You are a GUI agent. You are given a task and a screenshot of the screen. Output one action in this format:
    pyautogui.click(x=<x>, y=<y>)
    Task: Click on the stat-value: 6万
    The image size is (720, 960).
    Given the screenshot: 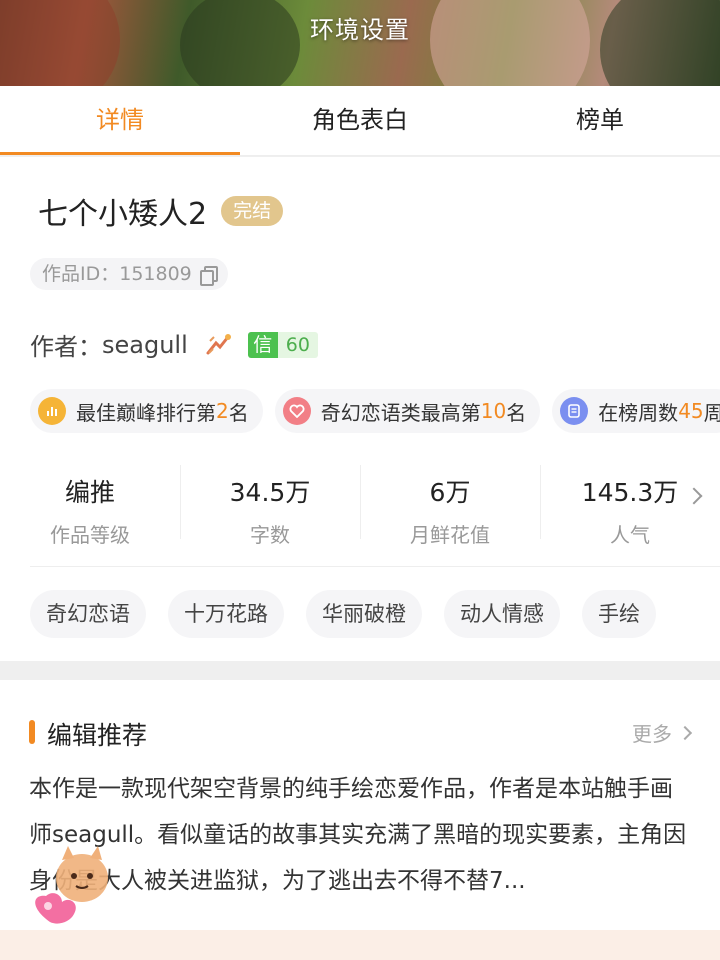 What is the action you would take?
    pyautogui.click(x=450, y=492)
    